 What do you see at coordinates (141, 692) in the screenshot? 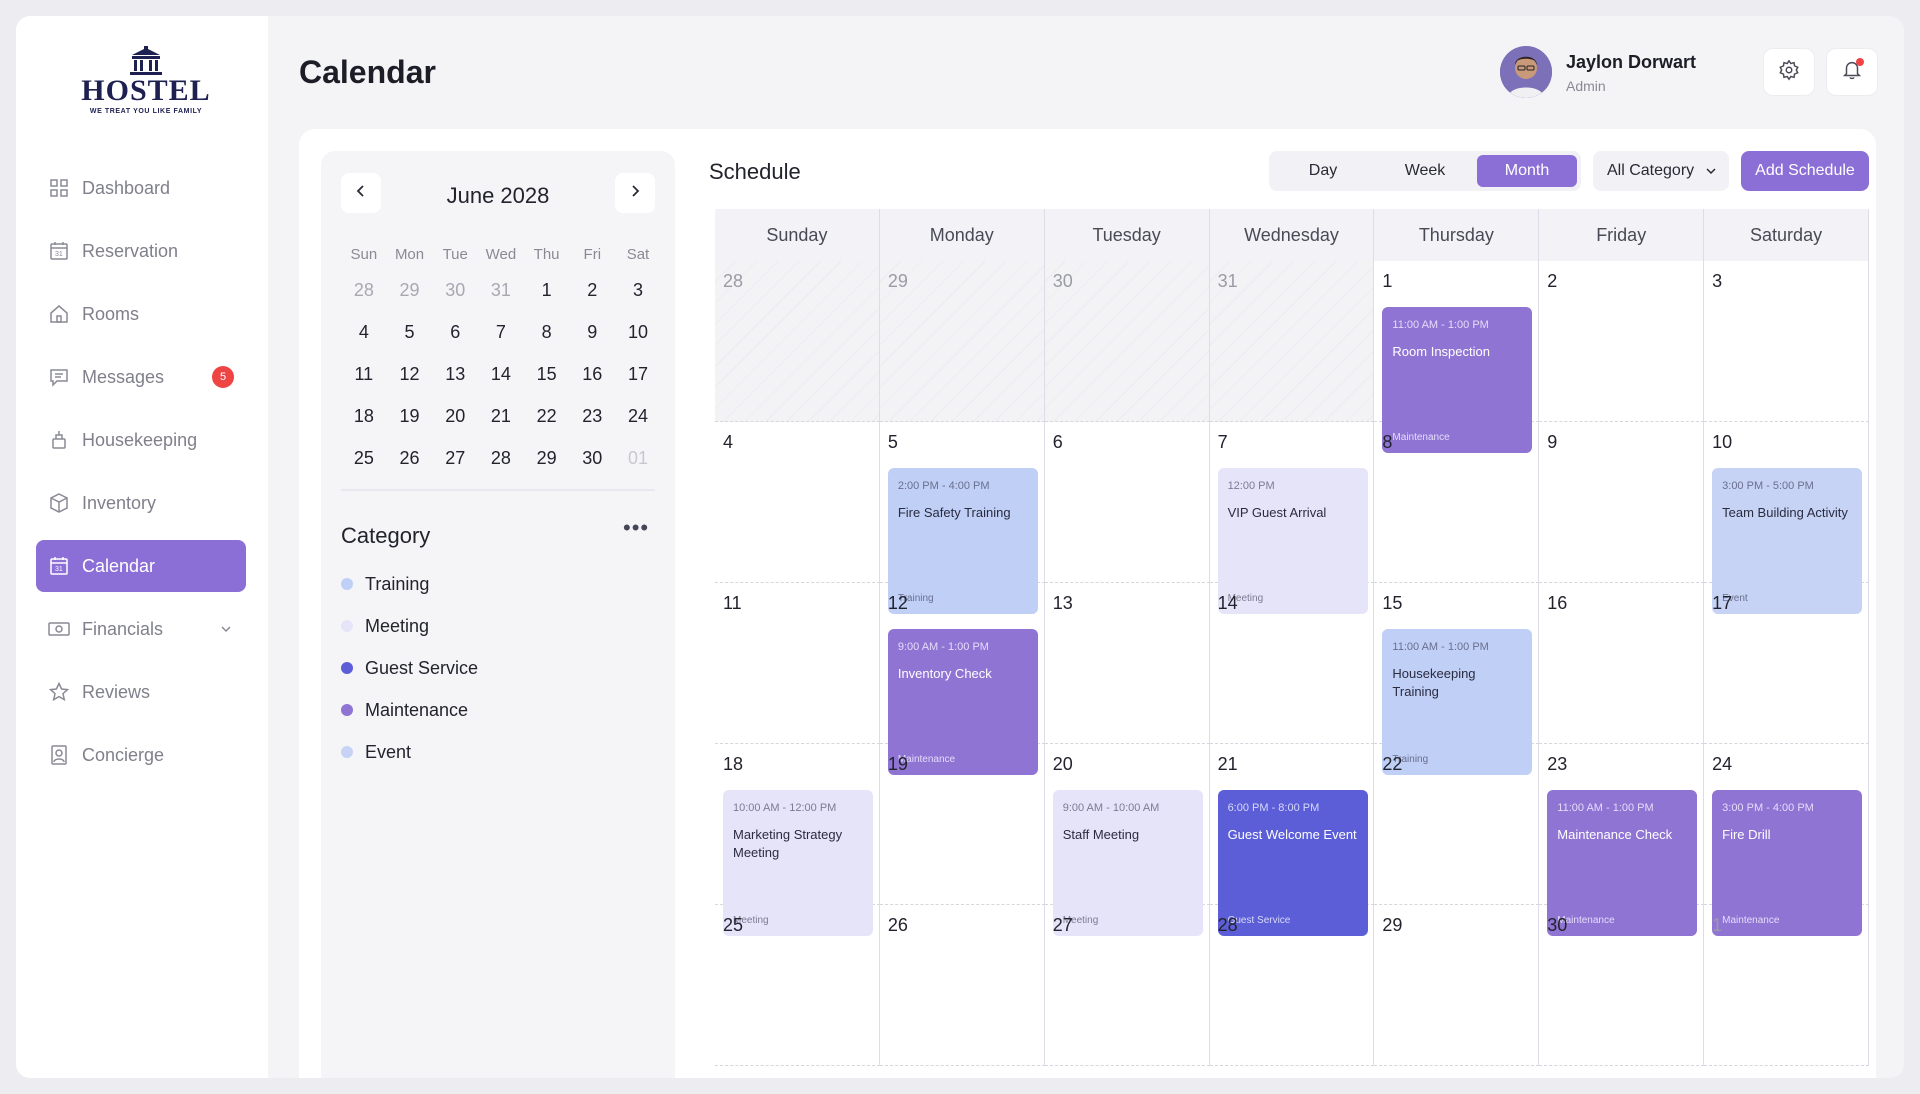
I see `sidebar-item-reviews: Reviews` at bounding box center [141, 692].